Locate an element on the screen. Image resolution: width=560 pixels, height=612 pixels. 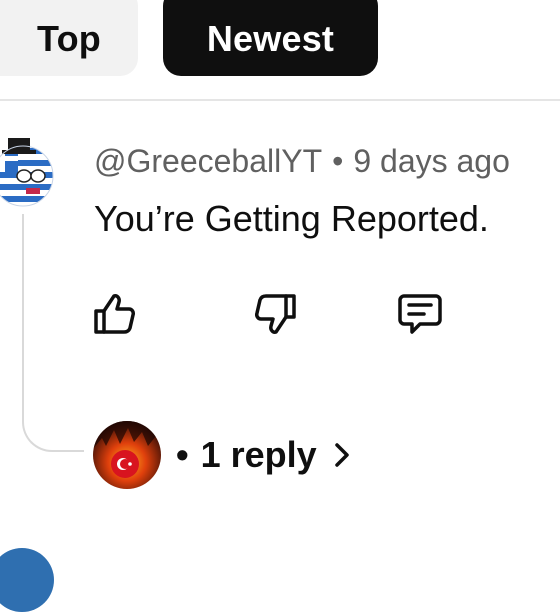
turkey-countryball-fire-avatar-icon is located at coordinates (127, 455).